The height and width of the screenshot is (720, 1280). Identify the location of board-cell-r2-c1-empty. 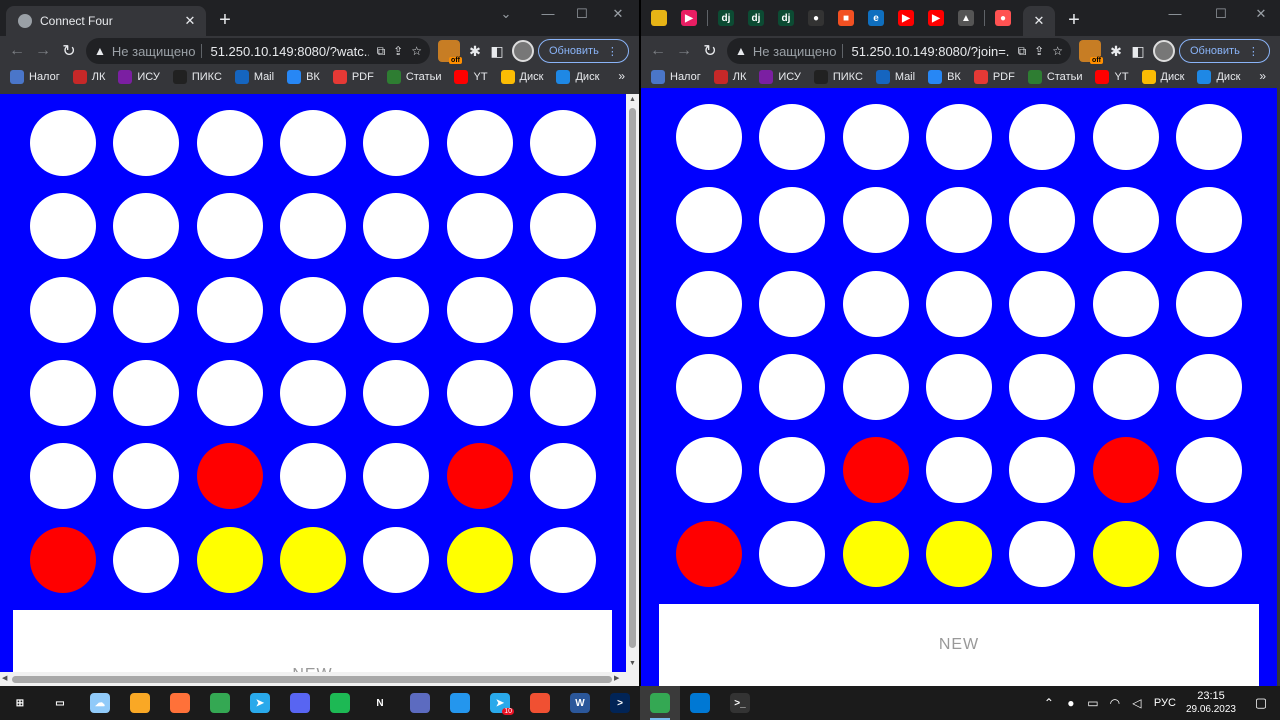
(146, 309).